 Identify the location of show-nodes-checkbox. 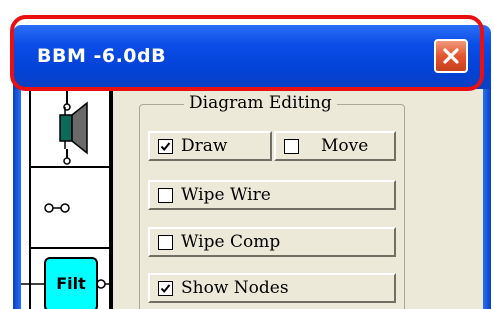
(165, 288).